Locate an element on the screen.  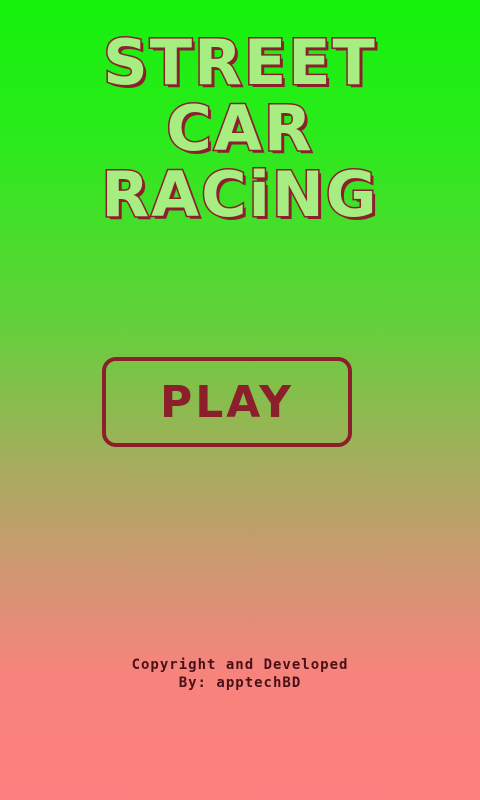
title-line-street: STREET is located at coordinates (239, 62).